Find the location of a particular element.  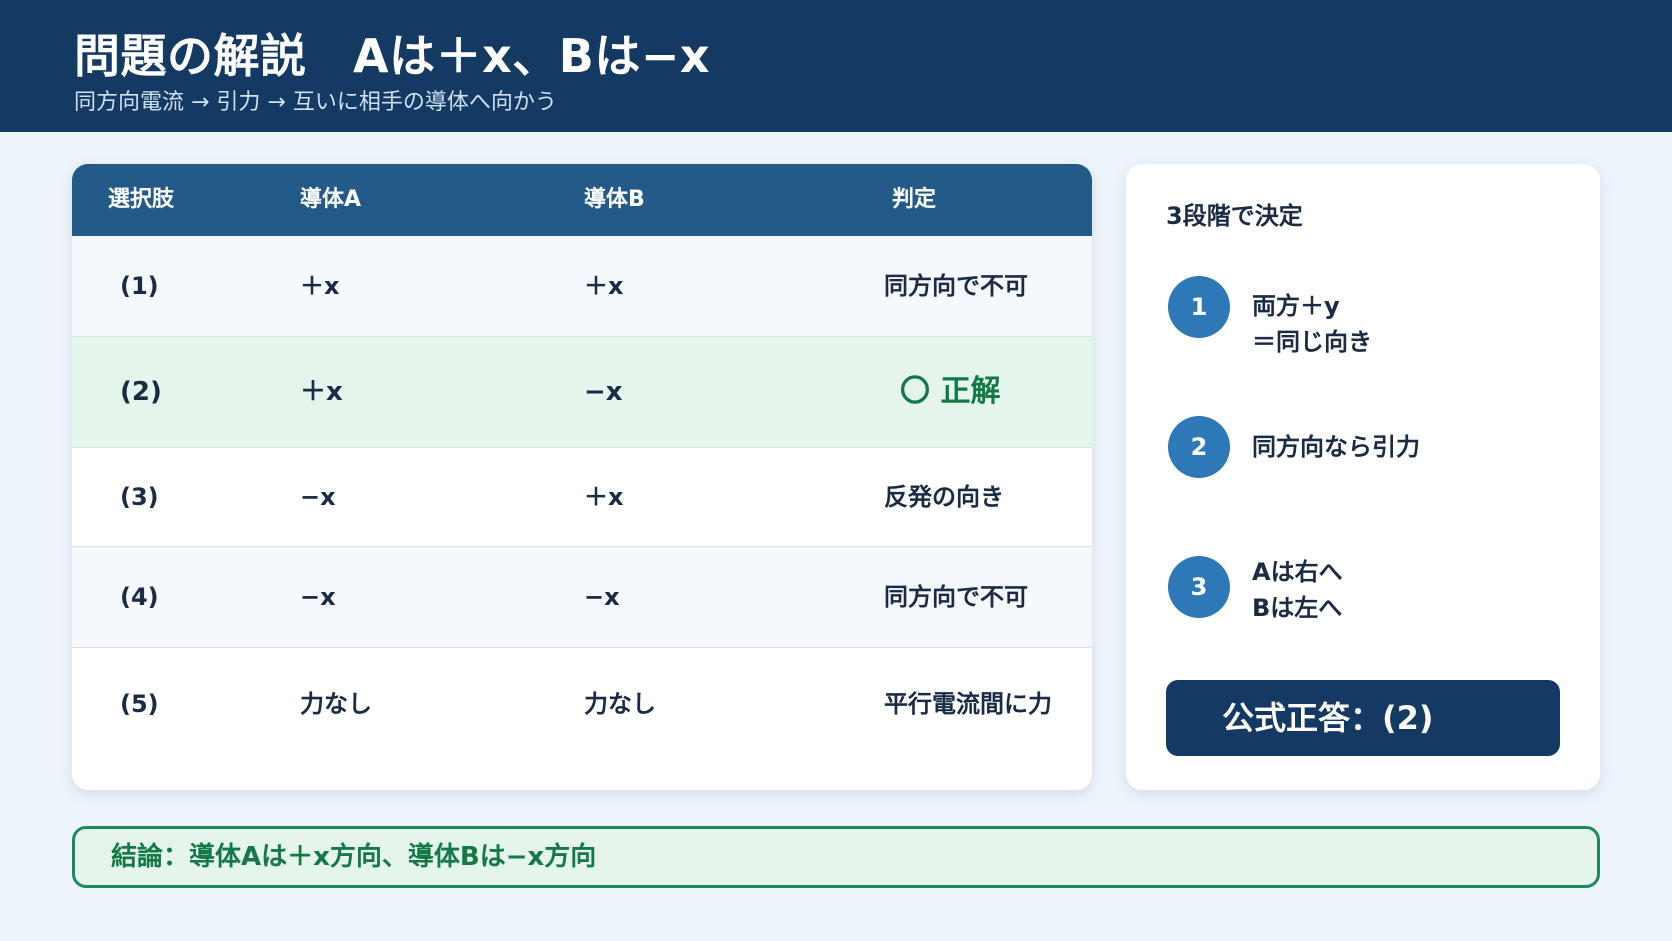

step-number-3: 3 is located at coordinates (1199, 587).